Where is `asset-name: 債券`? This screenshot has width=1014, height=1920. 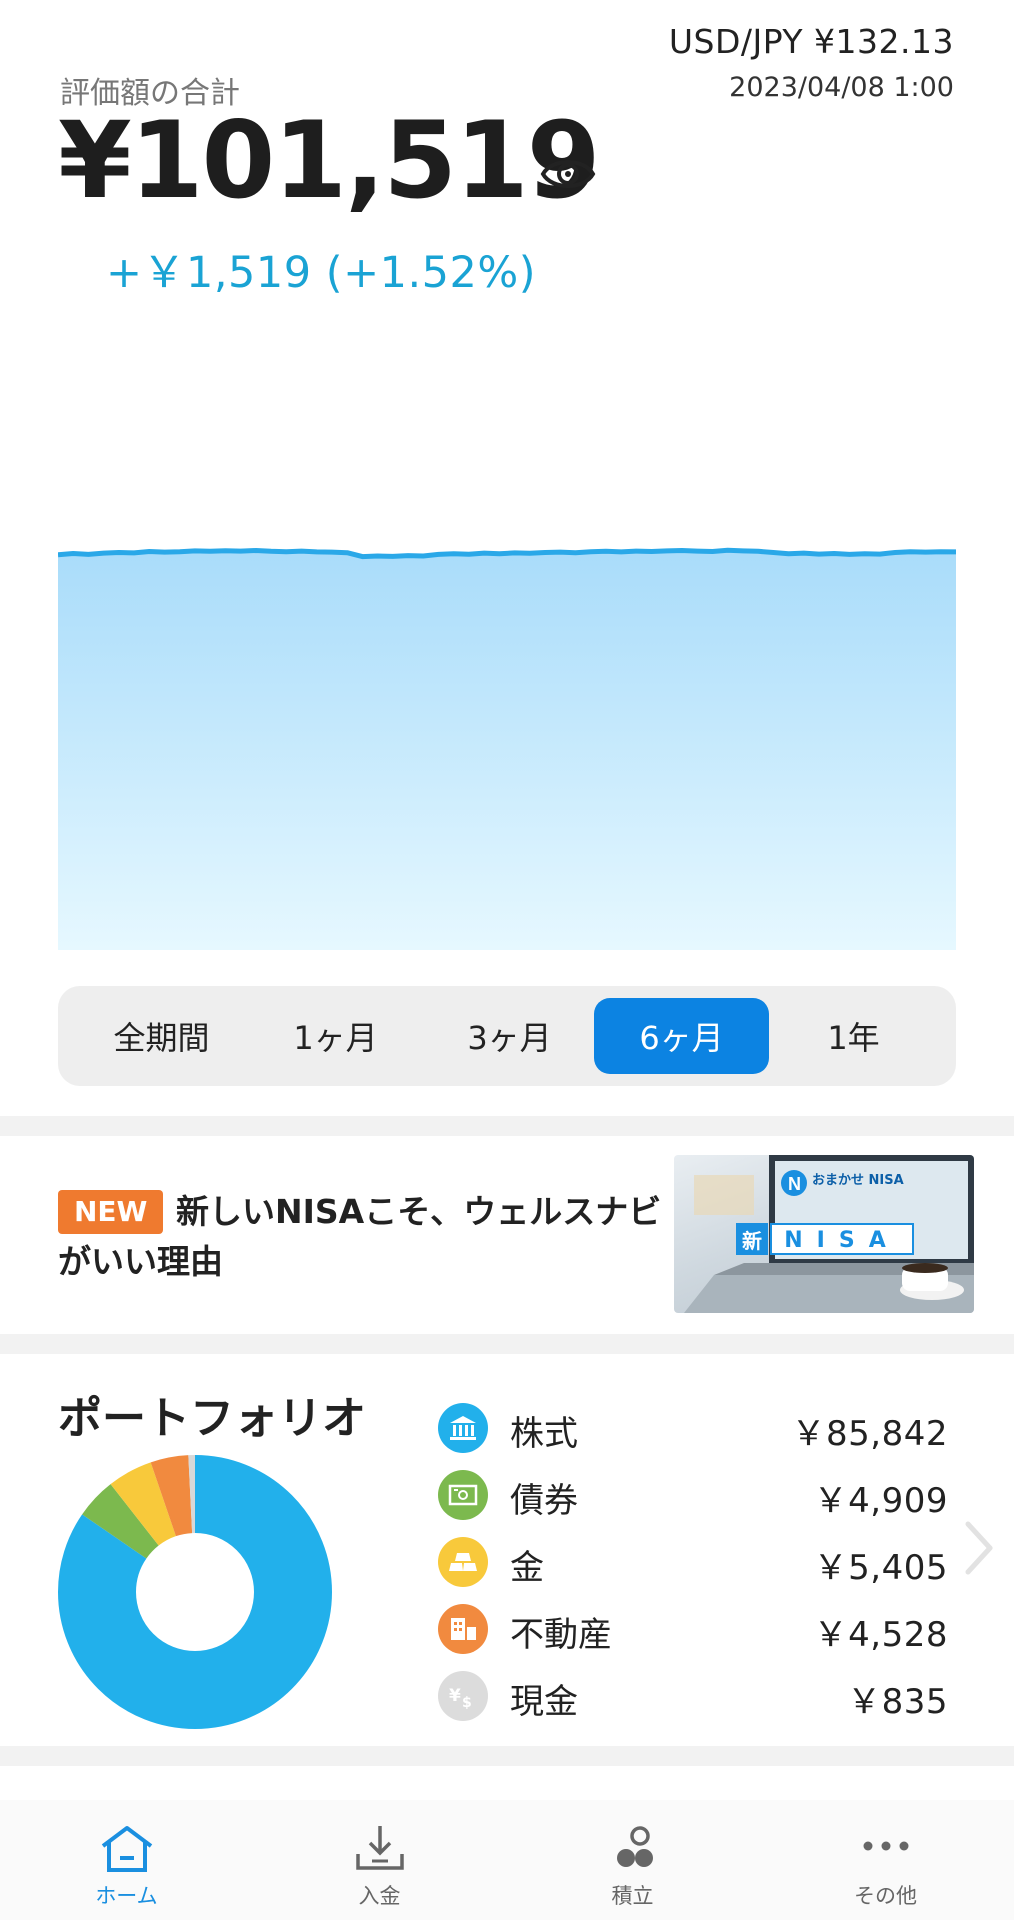
asset-name: 債券 is located at coordinates (544, 1501).